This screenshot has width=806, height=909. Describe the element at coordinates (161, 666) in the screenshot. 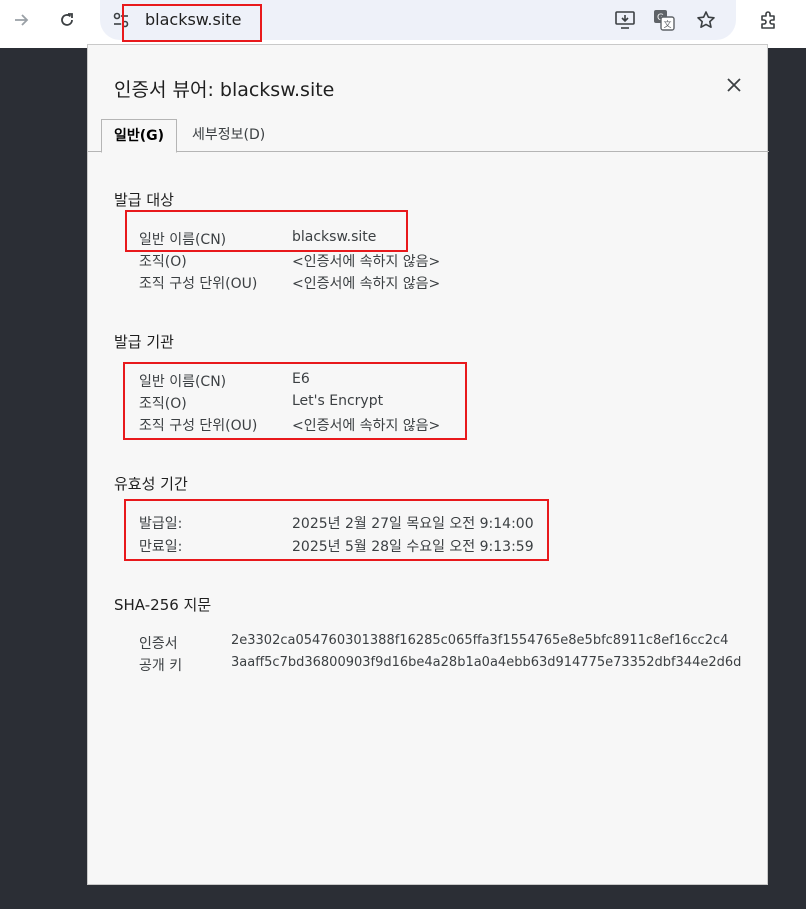

I see `row-label: 공개 키` at that location.